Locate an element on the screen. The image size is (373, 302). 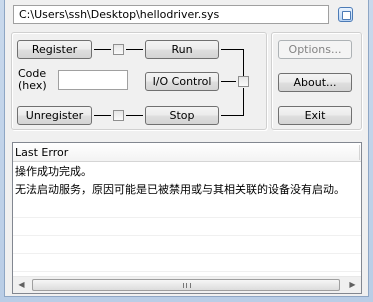
horizontal-scrollbar: ◀ ▶ is located at coordinates (187, 284).